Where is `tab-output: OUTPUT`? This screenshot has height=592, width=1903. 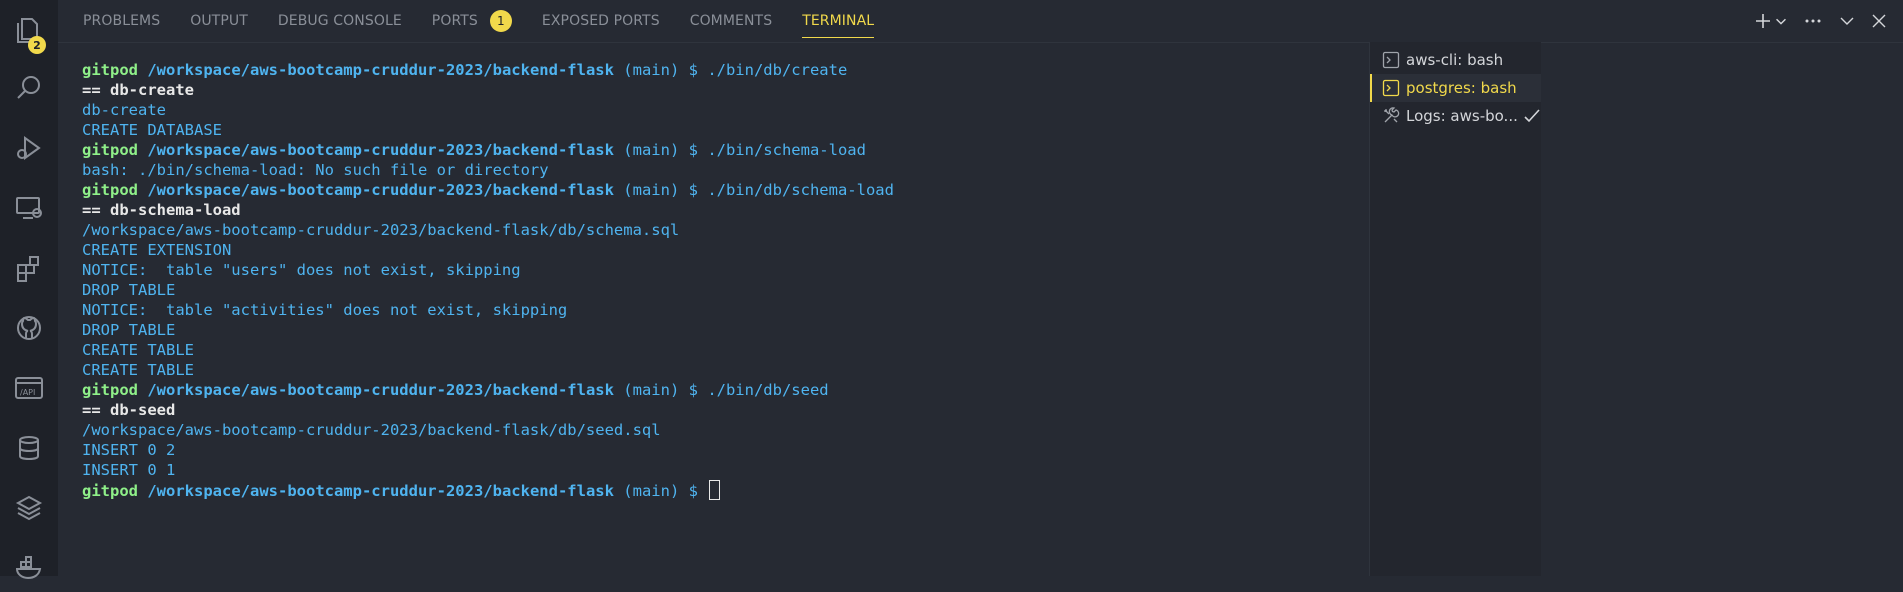
tab-output: OUTPUT is located at coordinates (219, 21).